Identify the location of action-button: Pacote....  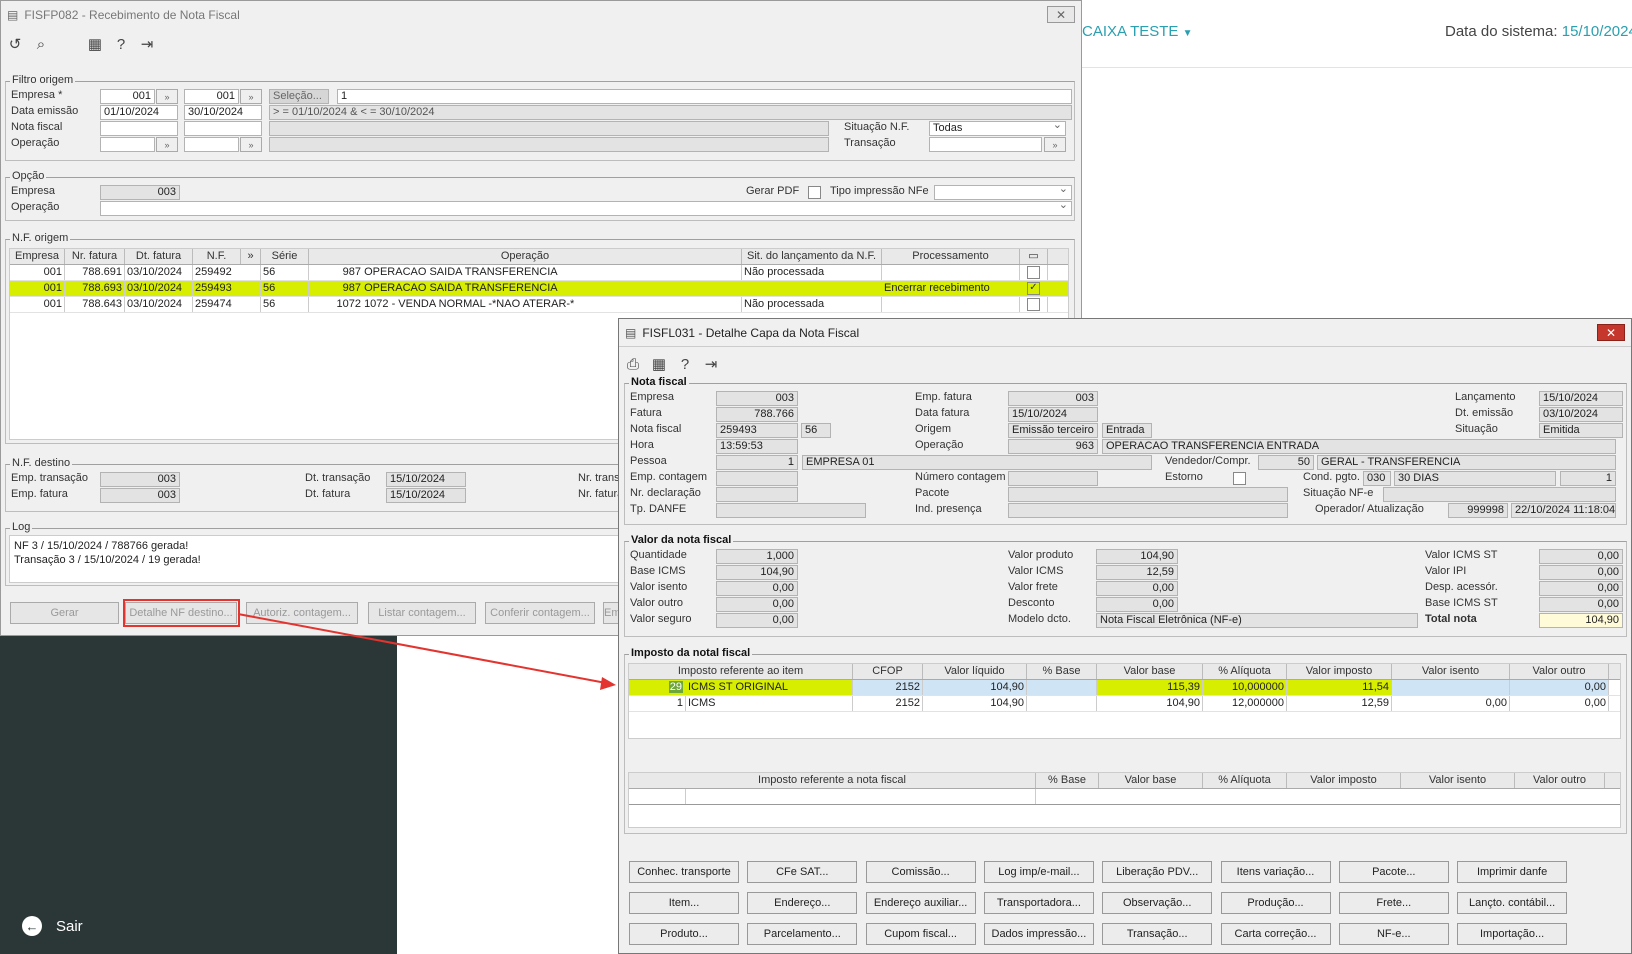
(1393, 872).